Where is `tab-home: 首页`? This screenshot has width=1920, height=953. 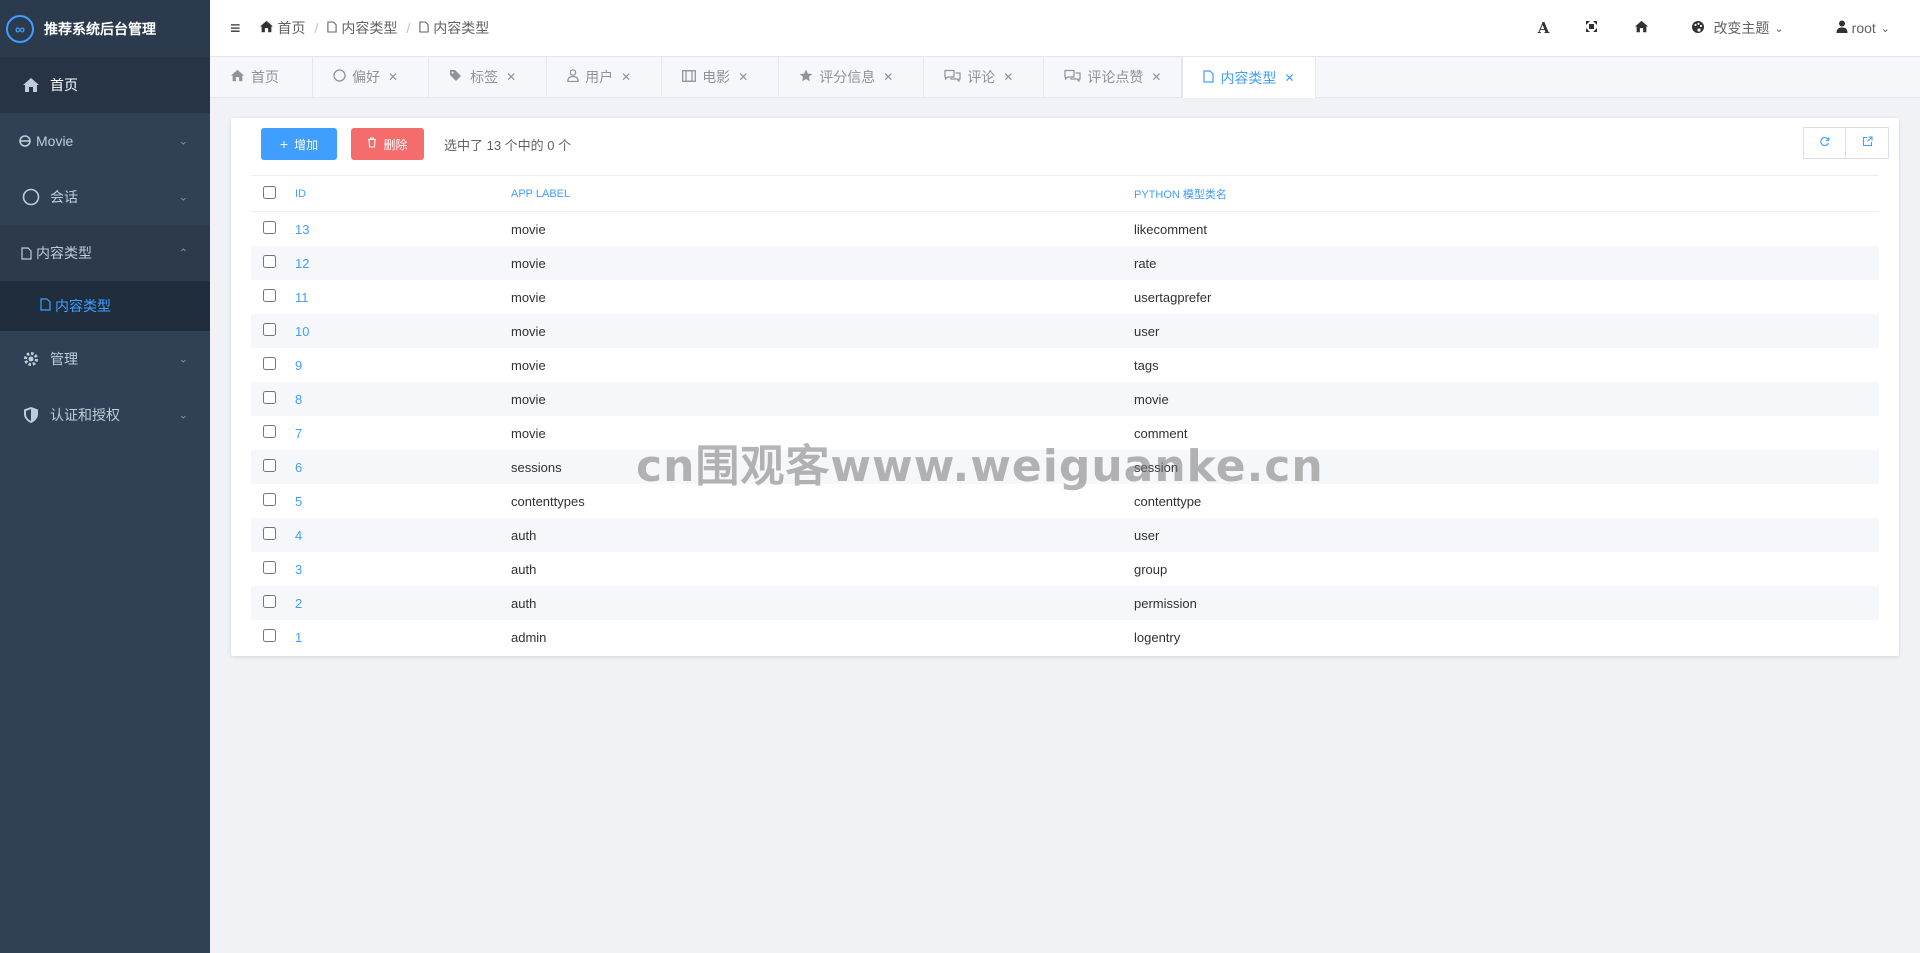 tab-home: 首页 is located at coordinates (261, 77).